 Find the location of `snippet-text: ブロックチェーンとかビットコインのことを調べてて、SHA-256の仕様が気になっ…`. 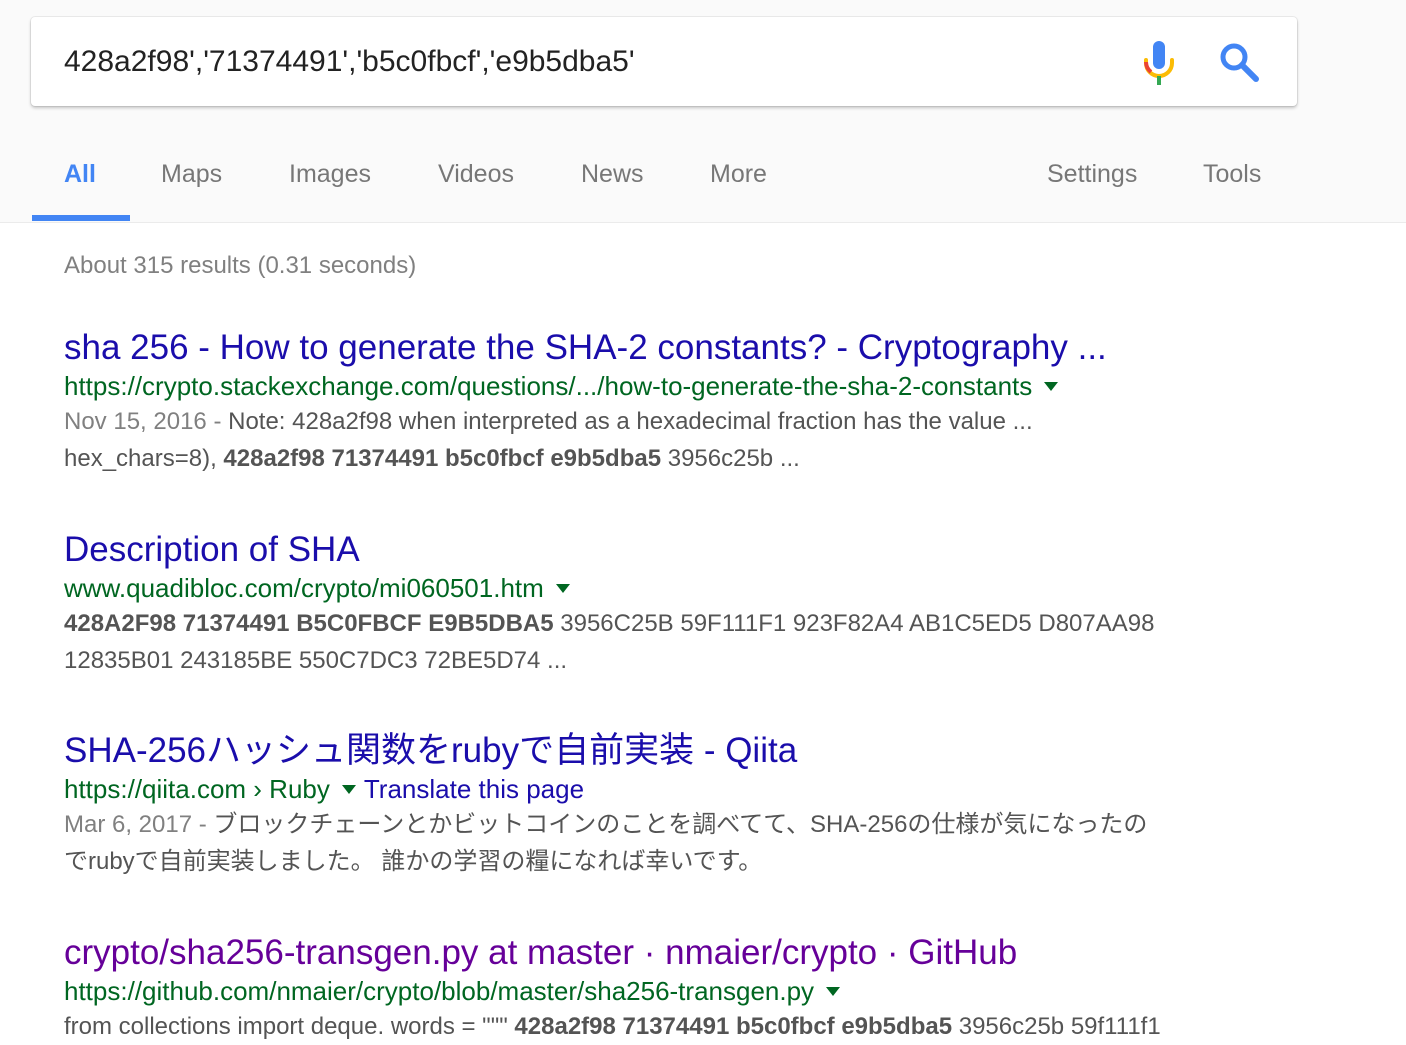

snippet-text: ブロックチェーンとかビットコインのことを調べてて、SHA-256の仕様が気になっ… is located at coordinates (680, 824).